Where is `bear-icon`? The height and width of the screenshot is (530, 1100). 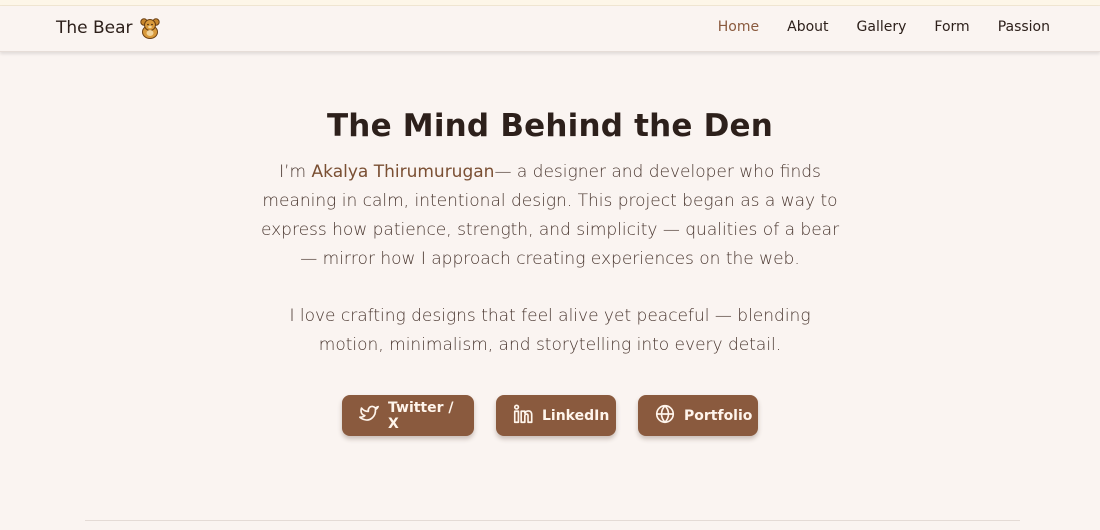
bear-icon is located at coordinates (150, 28).